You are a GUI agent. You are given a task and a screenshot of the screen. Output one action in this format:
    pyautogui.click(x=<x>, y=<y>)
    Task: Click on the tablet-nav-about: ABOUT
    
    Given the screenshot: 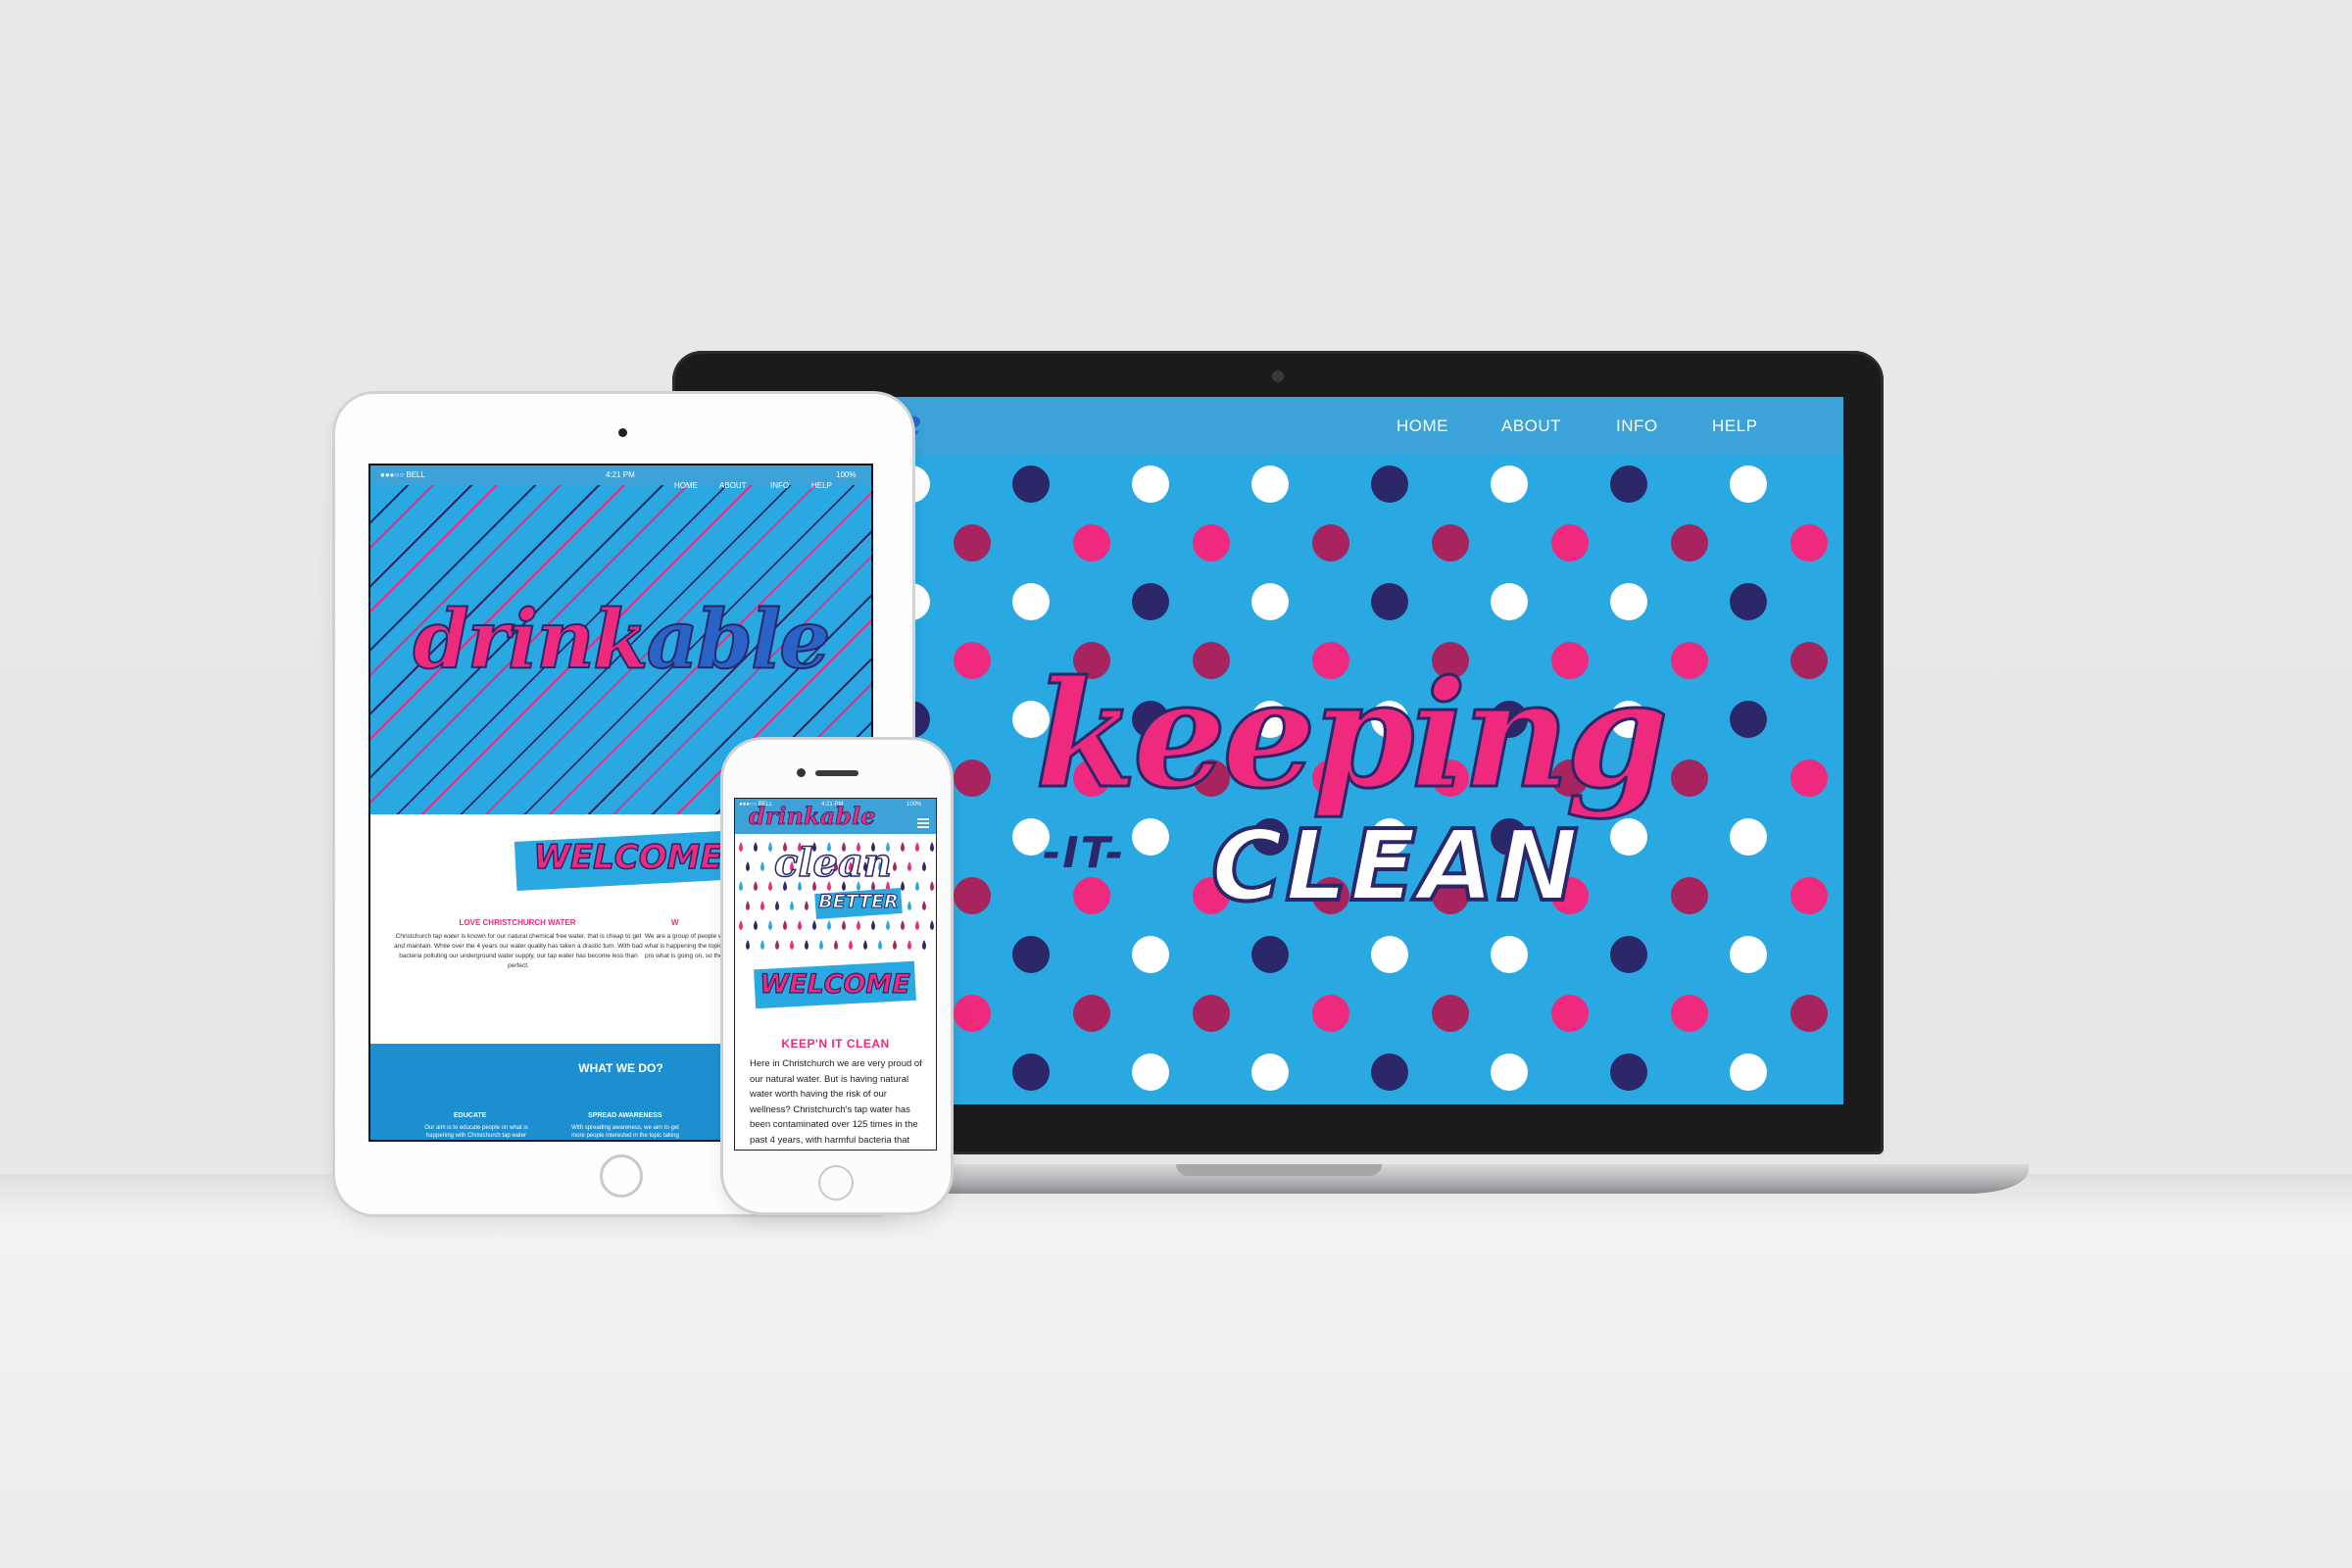 What is the action you would take?
    pyautogui.click(x=733, y=485)
    